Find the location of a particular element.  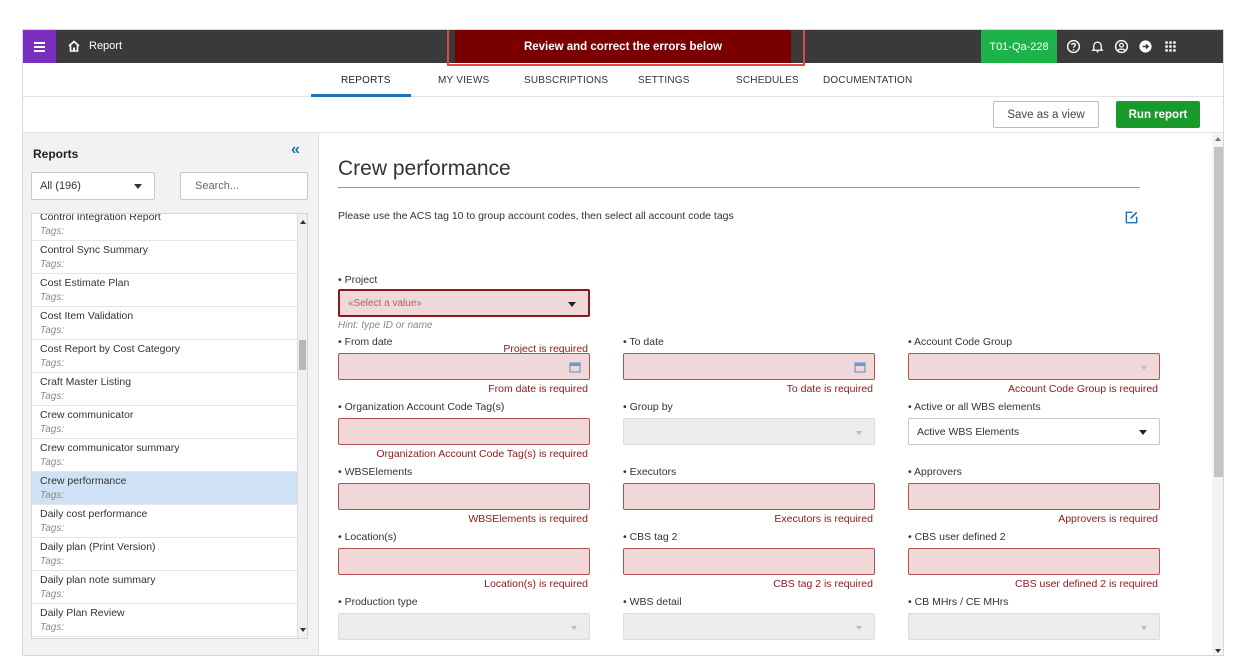

project-select: «Select a value» is located at coordinates (464, 303).